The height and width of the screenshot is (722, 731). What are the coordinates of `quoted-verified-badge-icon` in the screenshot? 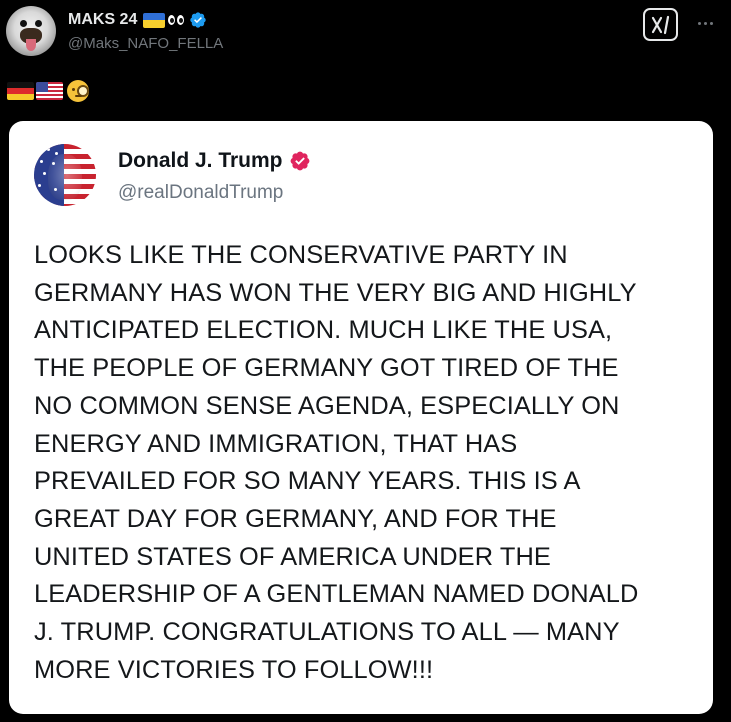 It's located at (300, 161).